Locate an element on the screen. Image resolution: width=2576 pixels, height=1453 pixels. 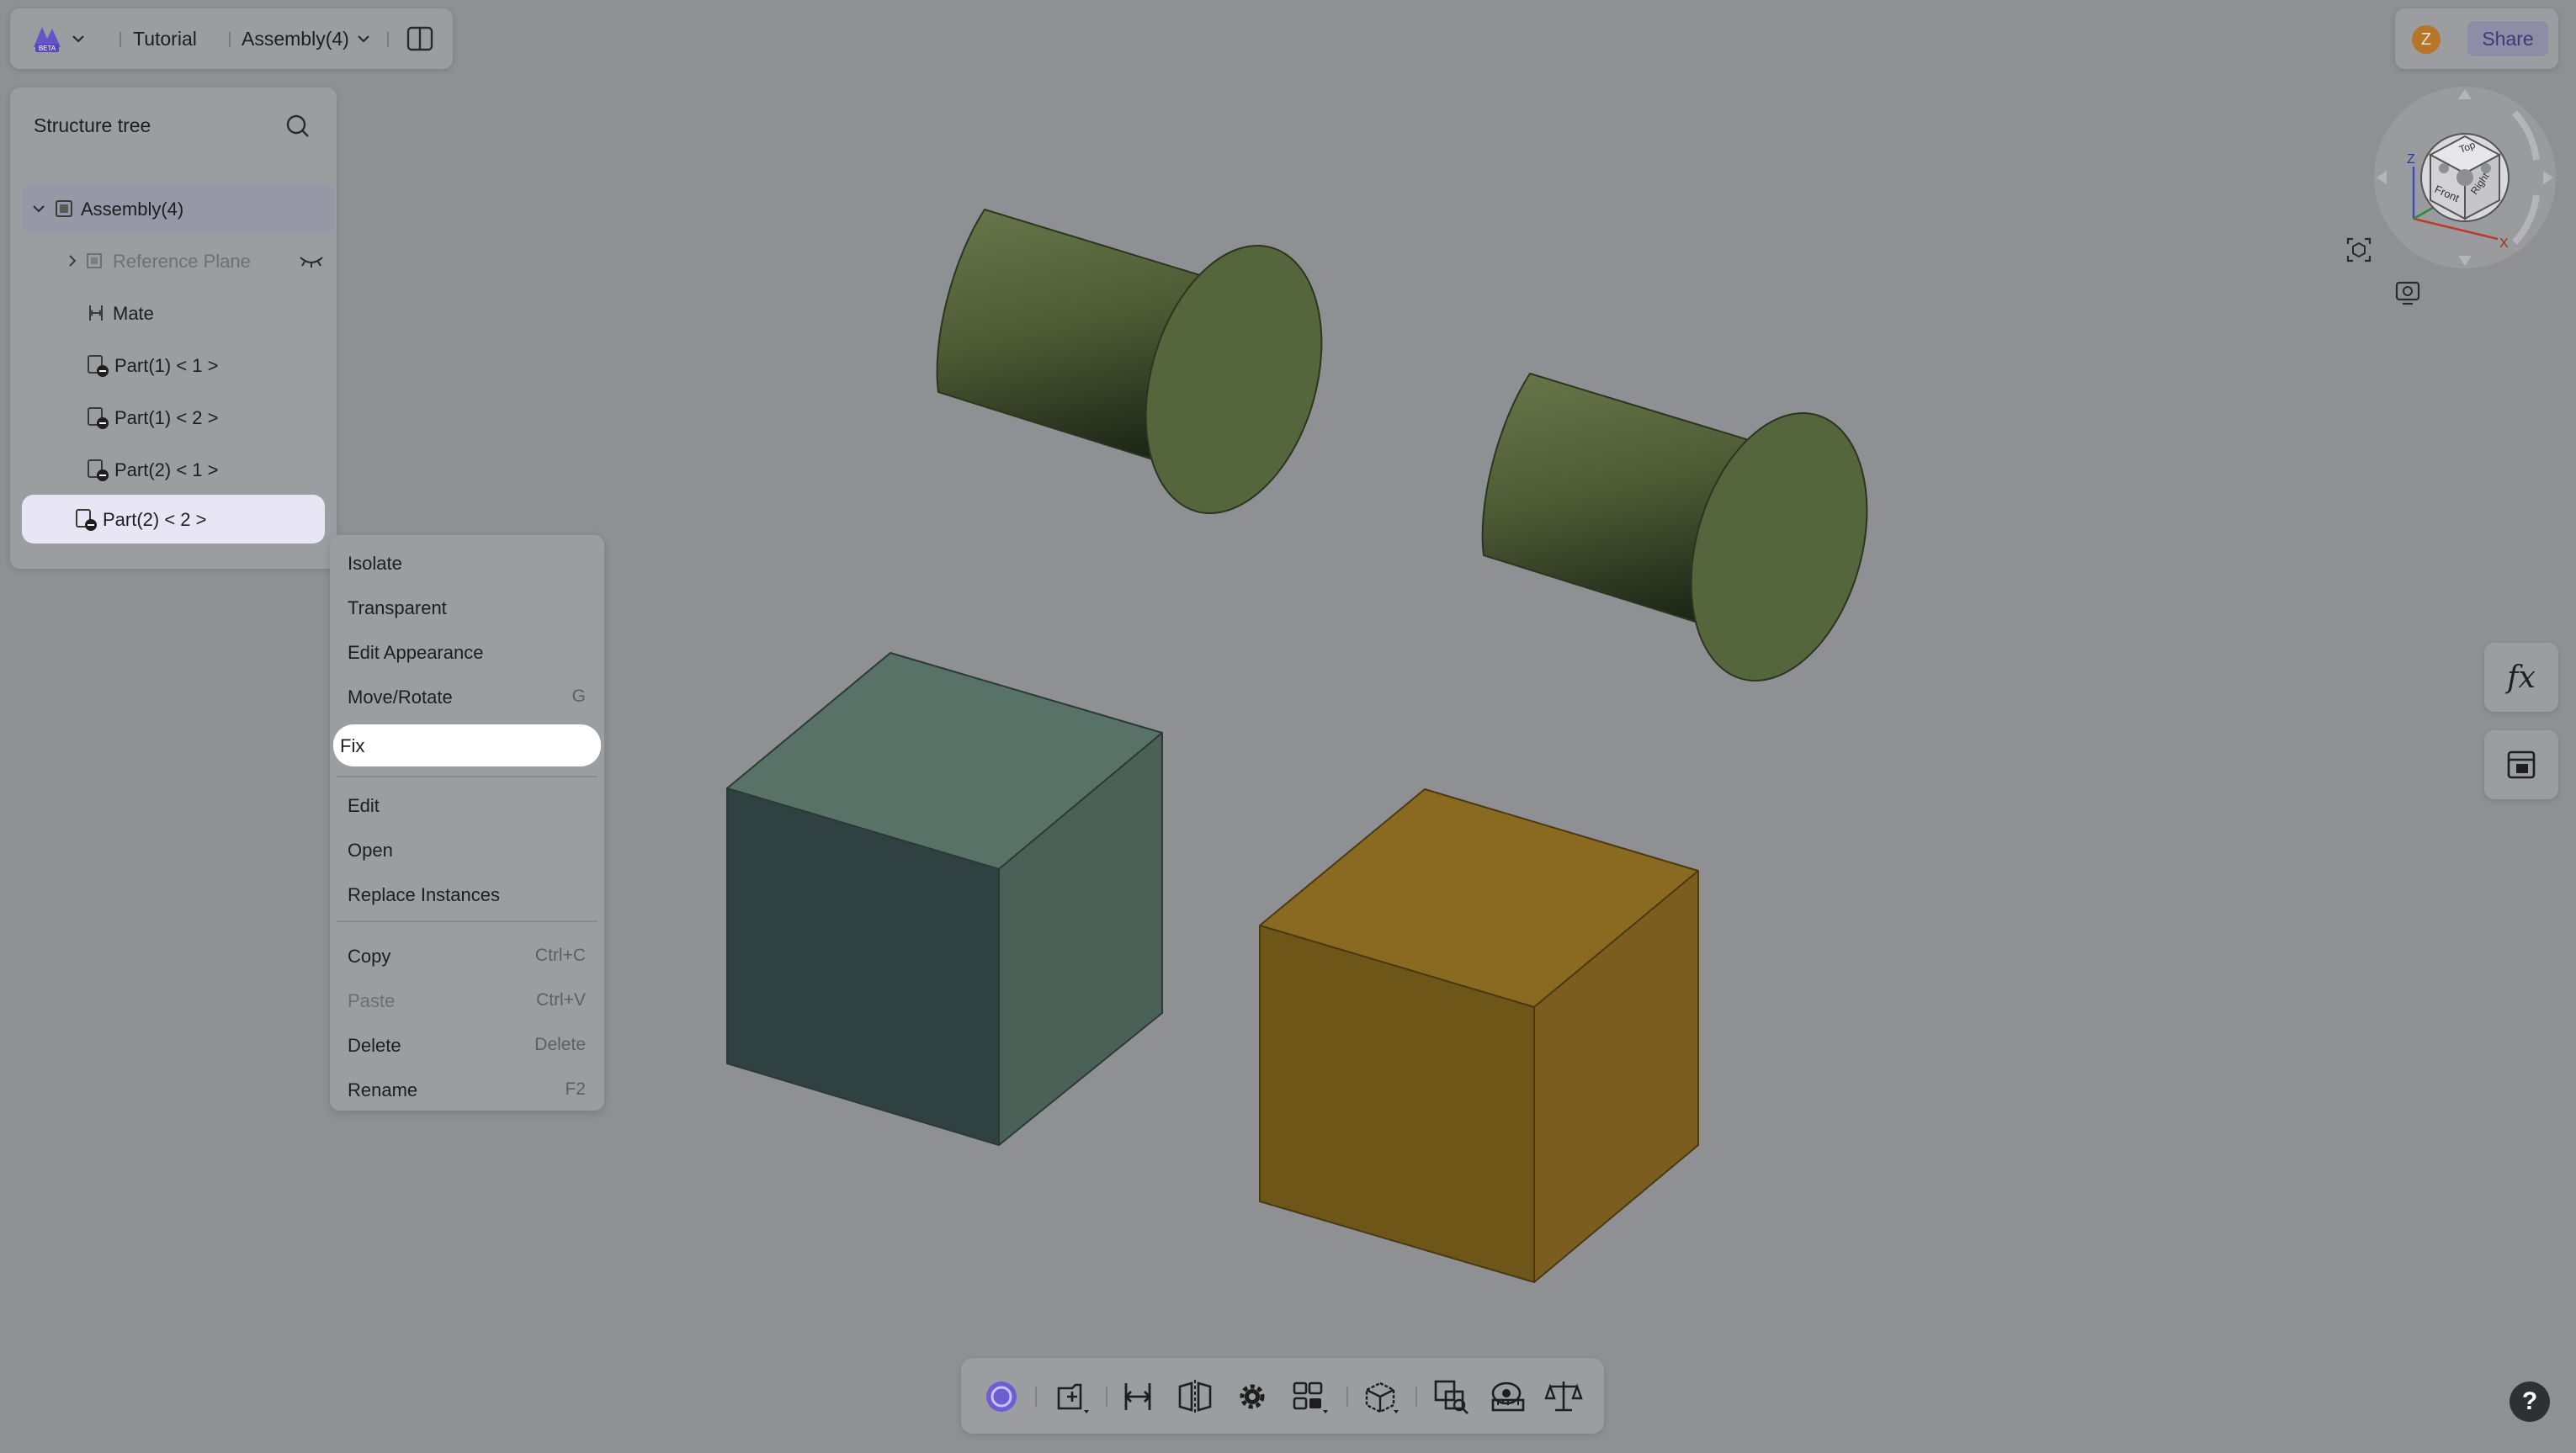
tree-item-part: Part(1) < 1 > is located at coordinates (179, 365).